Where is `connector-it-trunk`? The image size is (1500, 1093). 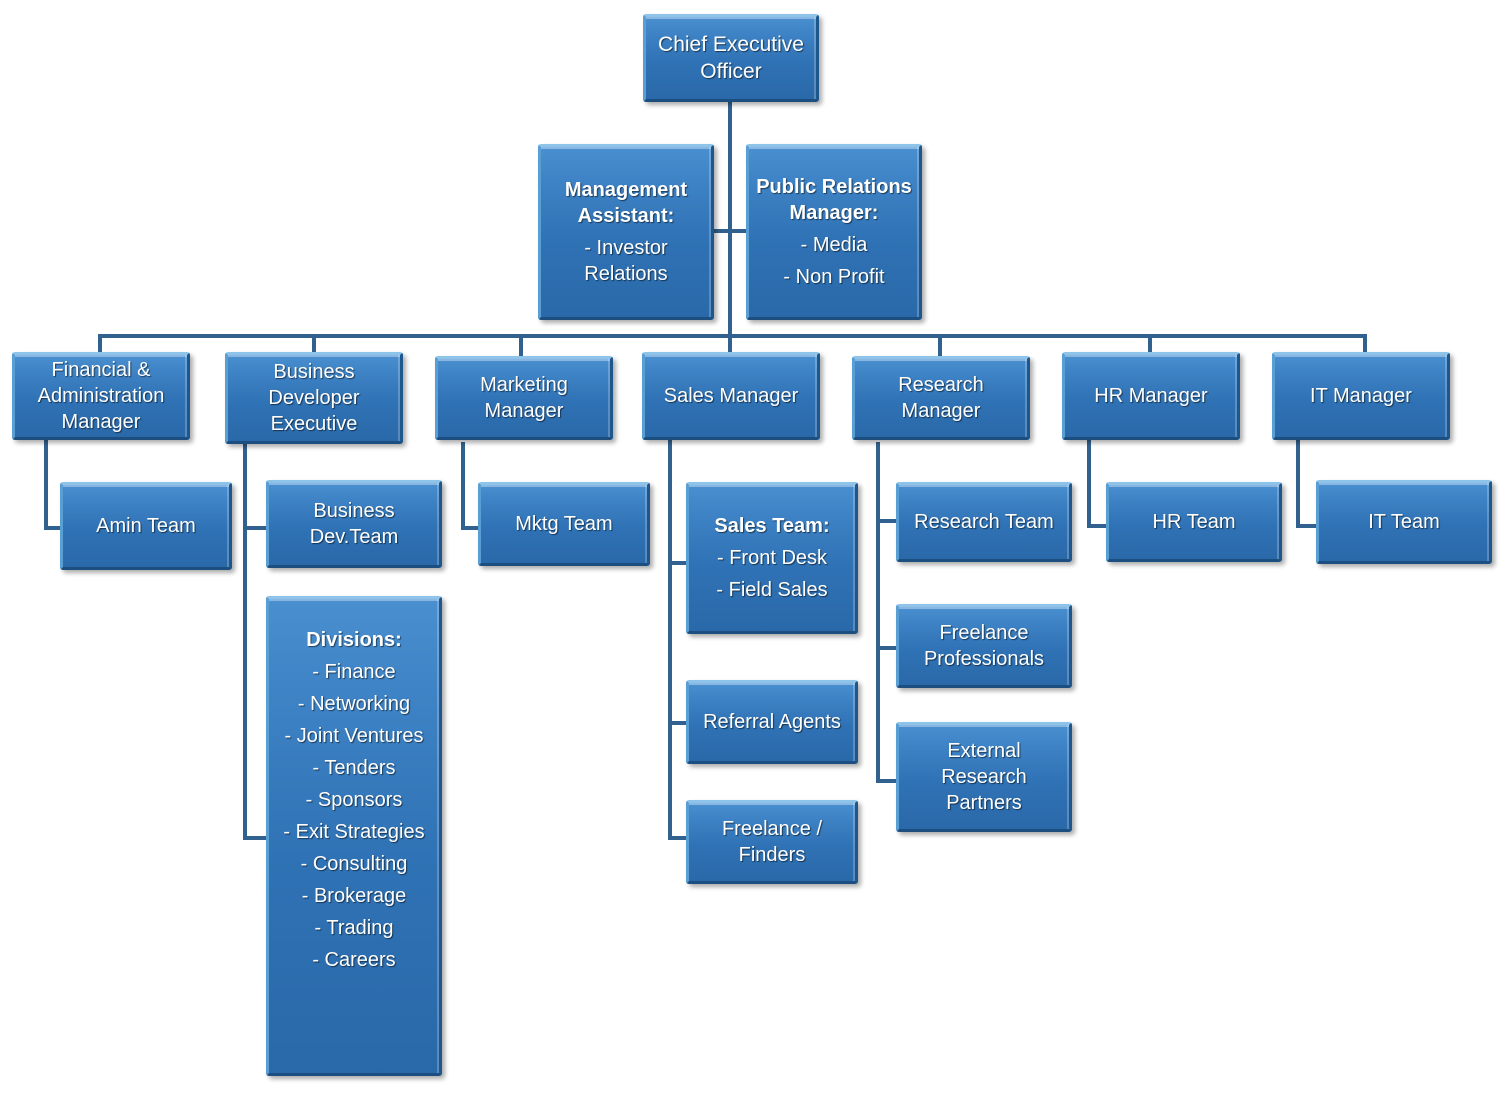 connector-it-trunk is located at coordinates (1298, 484).